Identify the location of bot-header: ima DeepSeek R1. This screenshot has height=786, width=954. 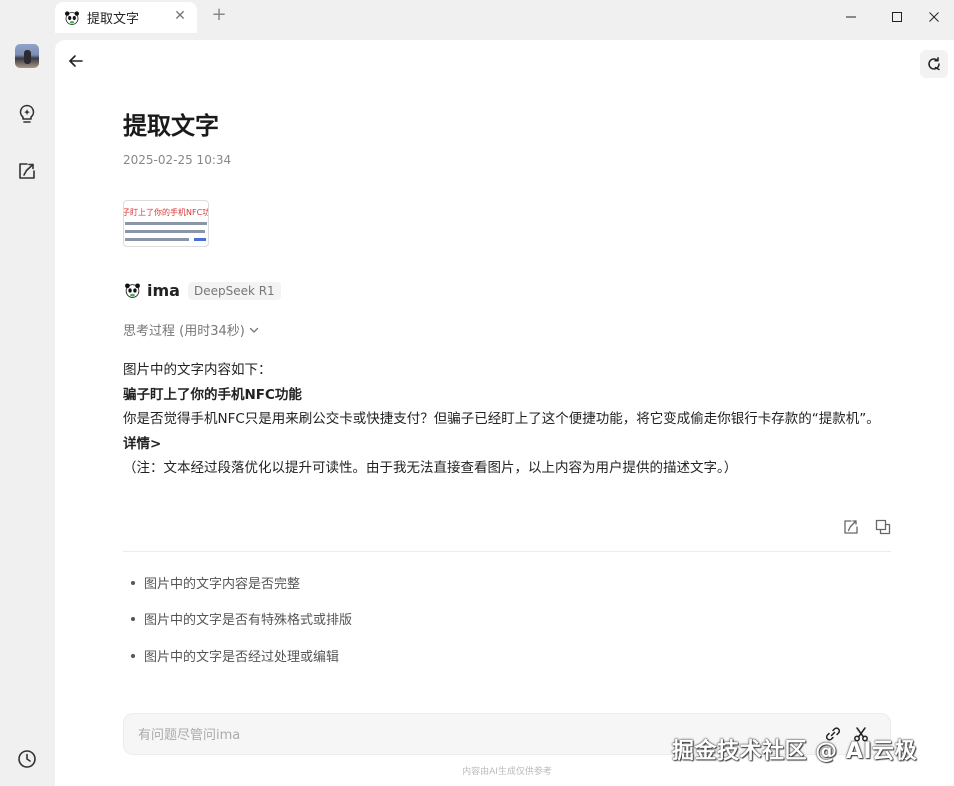
(202, 290).